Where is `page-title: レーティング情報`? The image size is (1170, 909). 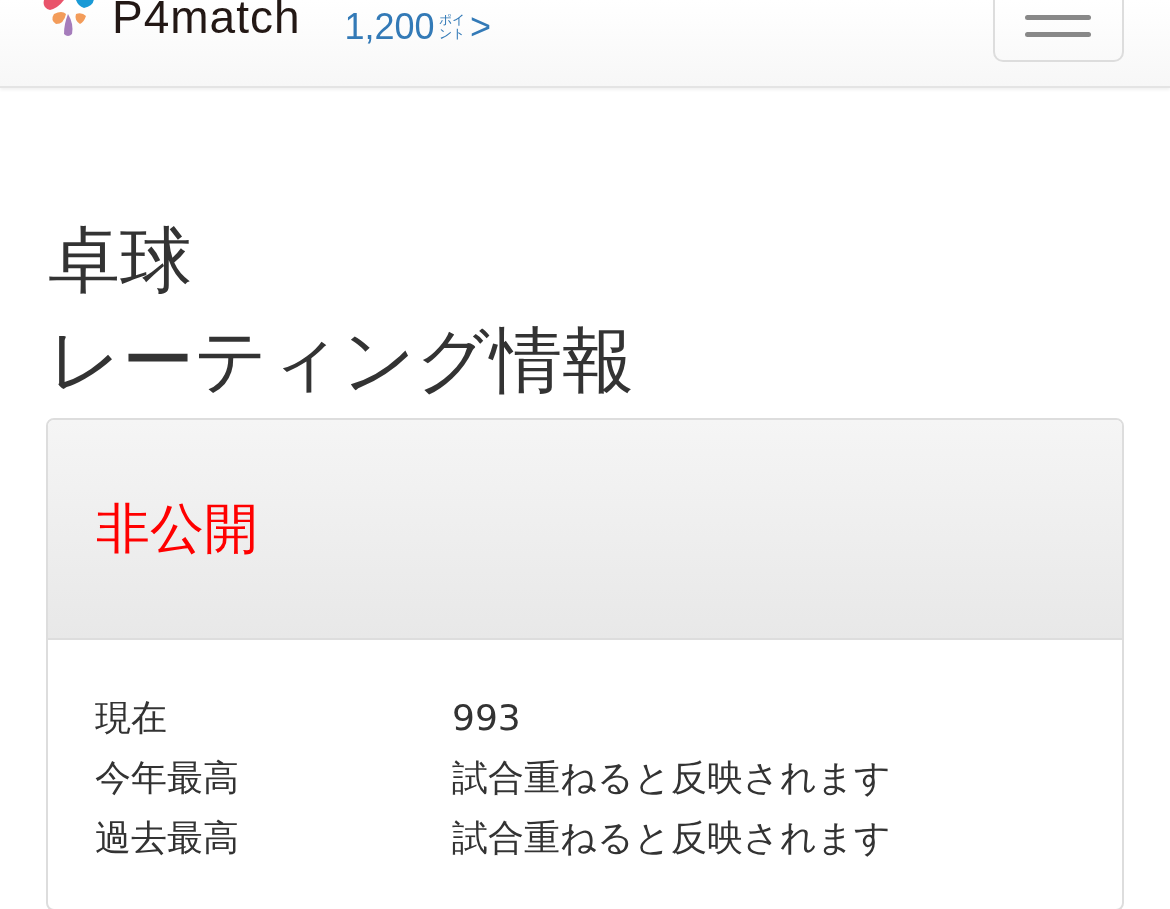 page-title: レーティング情報 is located at coordinates (341, 360).